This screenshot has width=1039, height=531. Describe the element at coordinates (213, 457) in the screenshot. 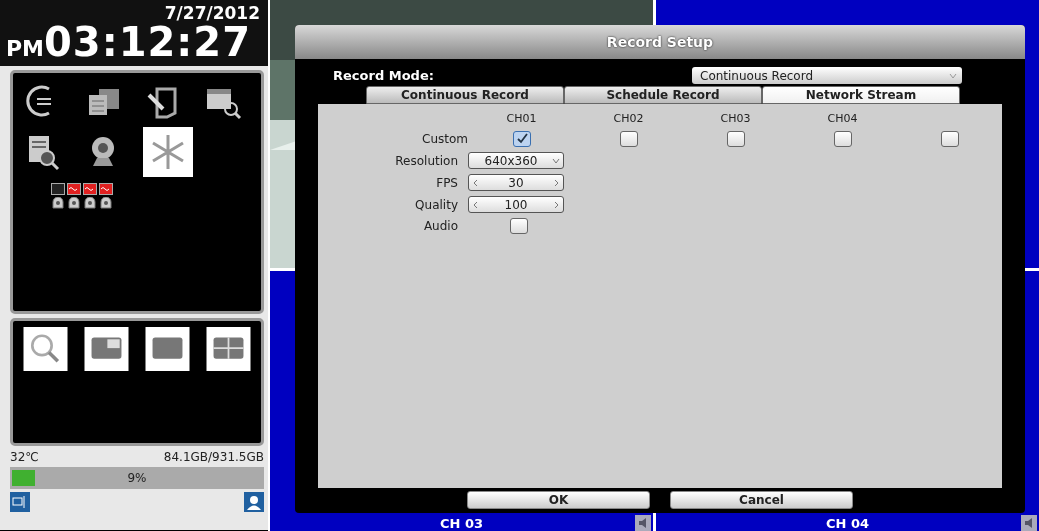

I see `storage-usage: 84.1GB/931.5GB` at that location.